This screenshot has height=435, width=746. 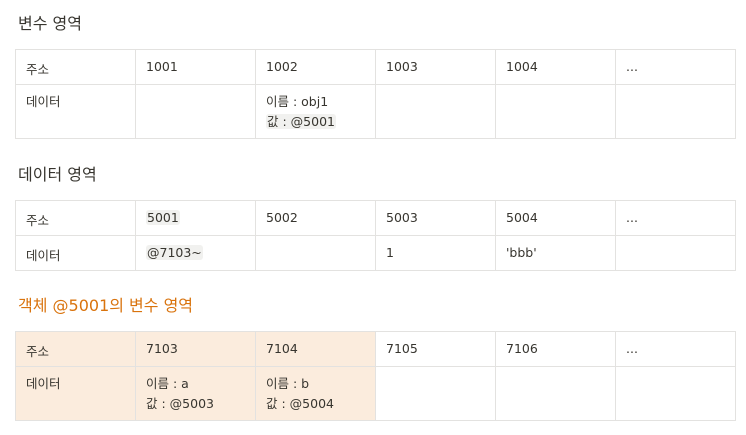 I want to click on address-cell: 5003, so click(x=435, y=218).